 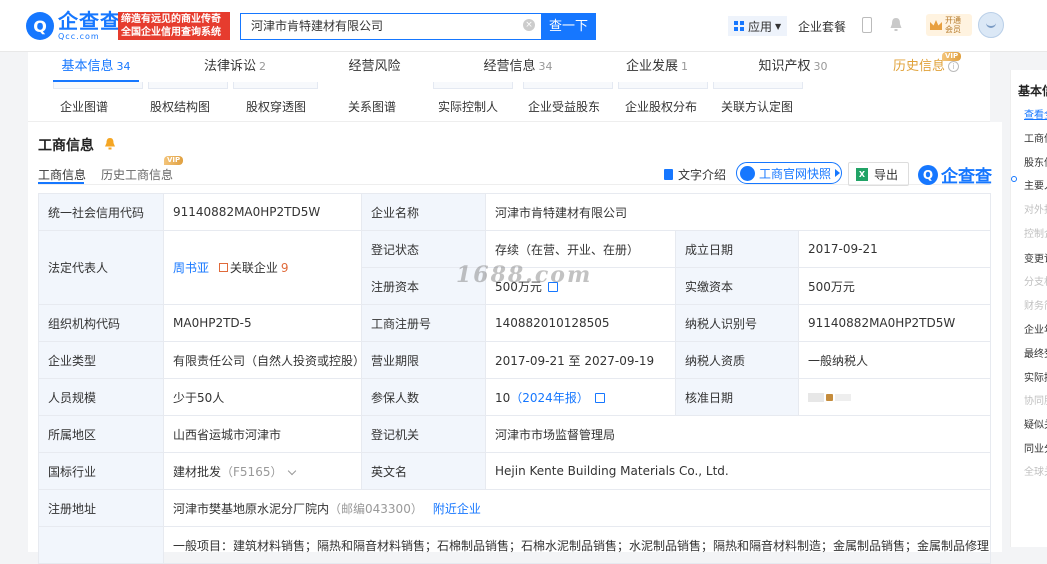 What do you see at coordinates (1035, 447) in the screenshot?
I see `anchor-peer-analysis: 同业分` at bounding box center [1035, 447].